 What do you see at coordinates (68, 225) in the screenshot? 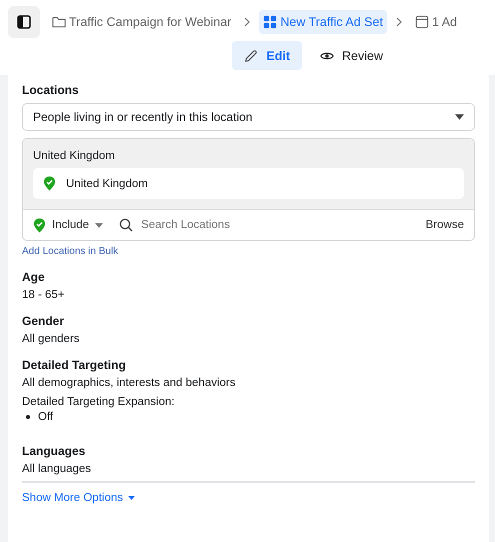
I see `include-dropdown: Include` at bounding box center [68, 225].